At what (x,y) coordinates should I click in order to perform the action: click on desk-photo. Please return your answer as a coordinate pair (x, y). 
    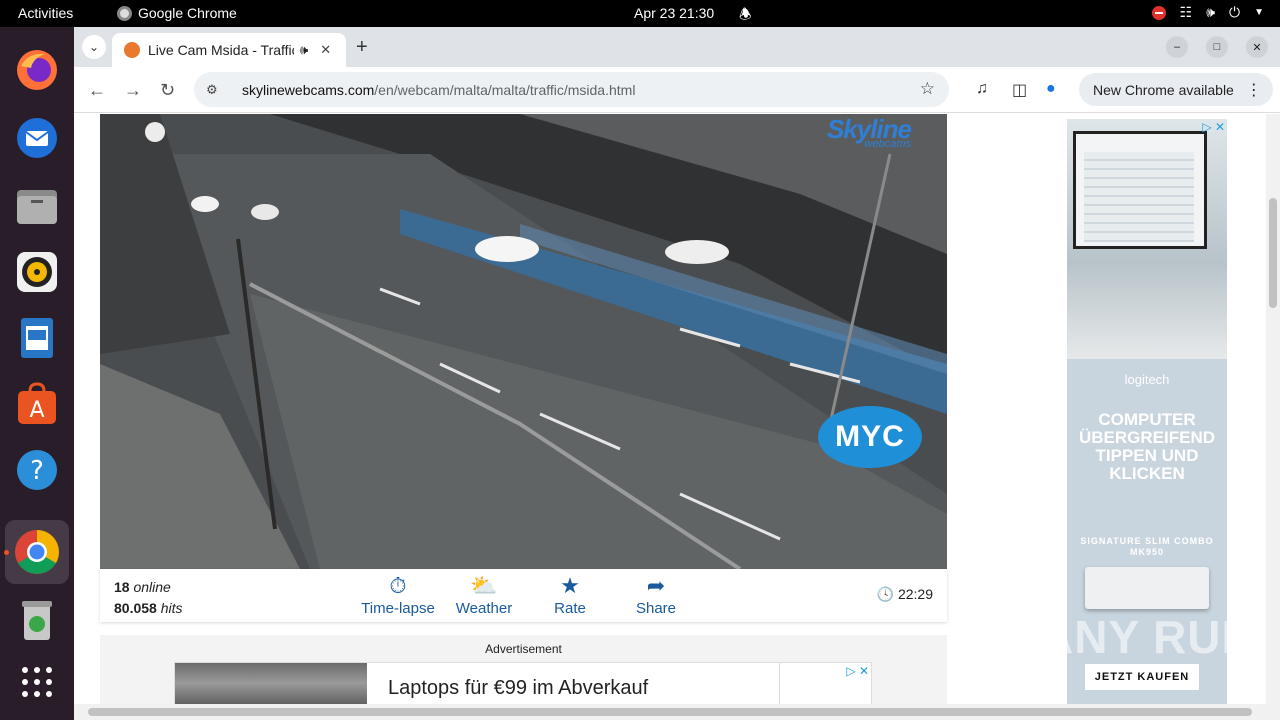
    Looking at the image, I should click on (1147, 239).